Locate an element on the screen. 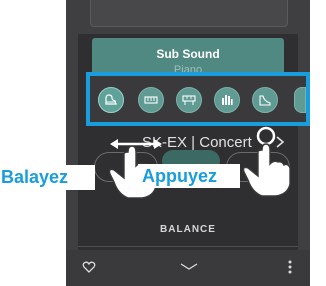 The width and height of the screenshot is (326, 286). grand-piano-icon is located at coordinates (111, 99).